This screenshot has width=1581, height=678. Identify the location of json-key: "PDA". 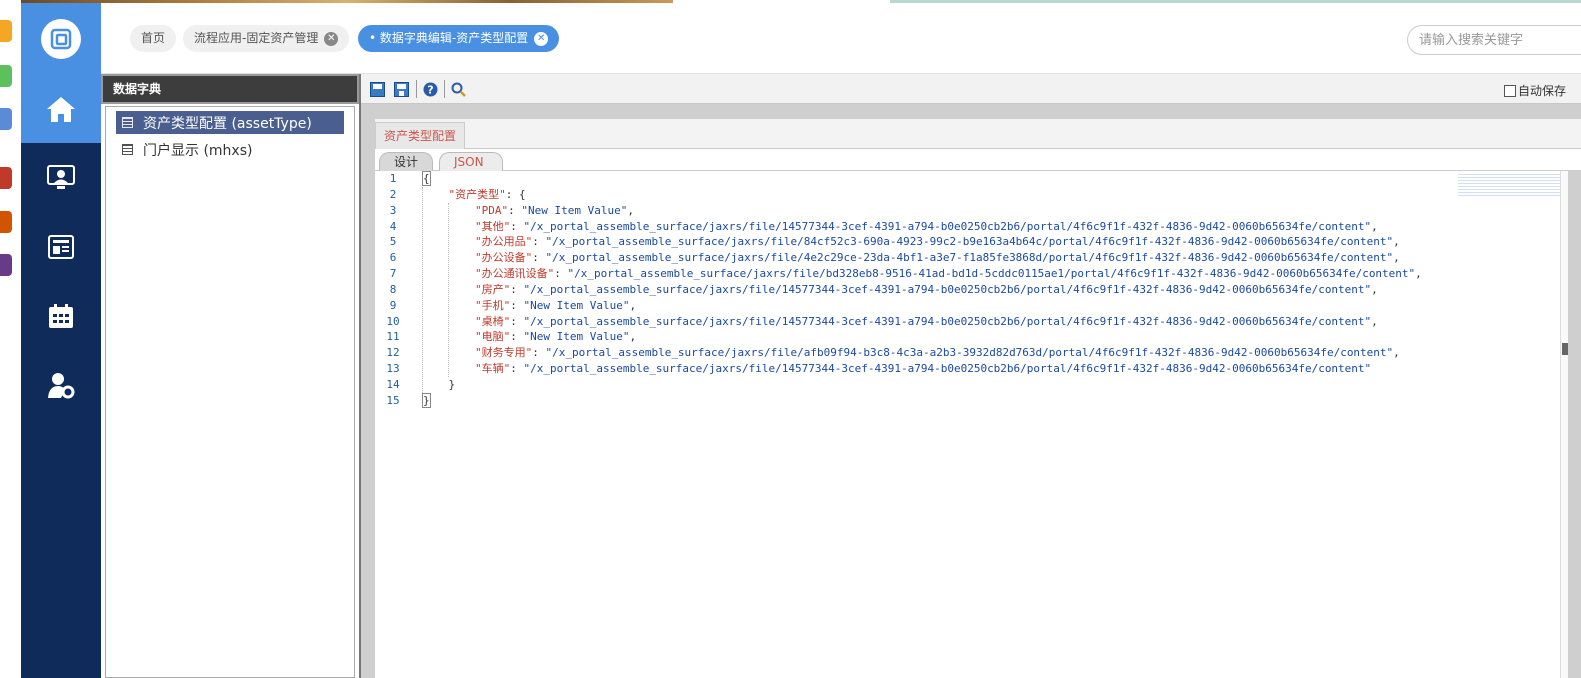
(491, 210).